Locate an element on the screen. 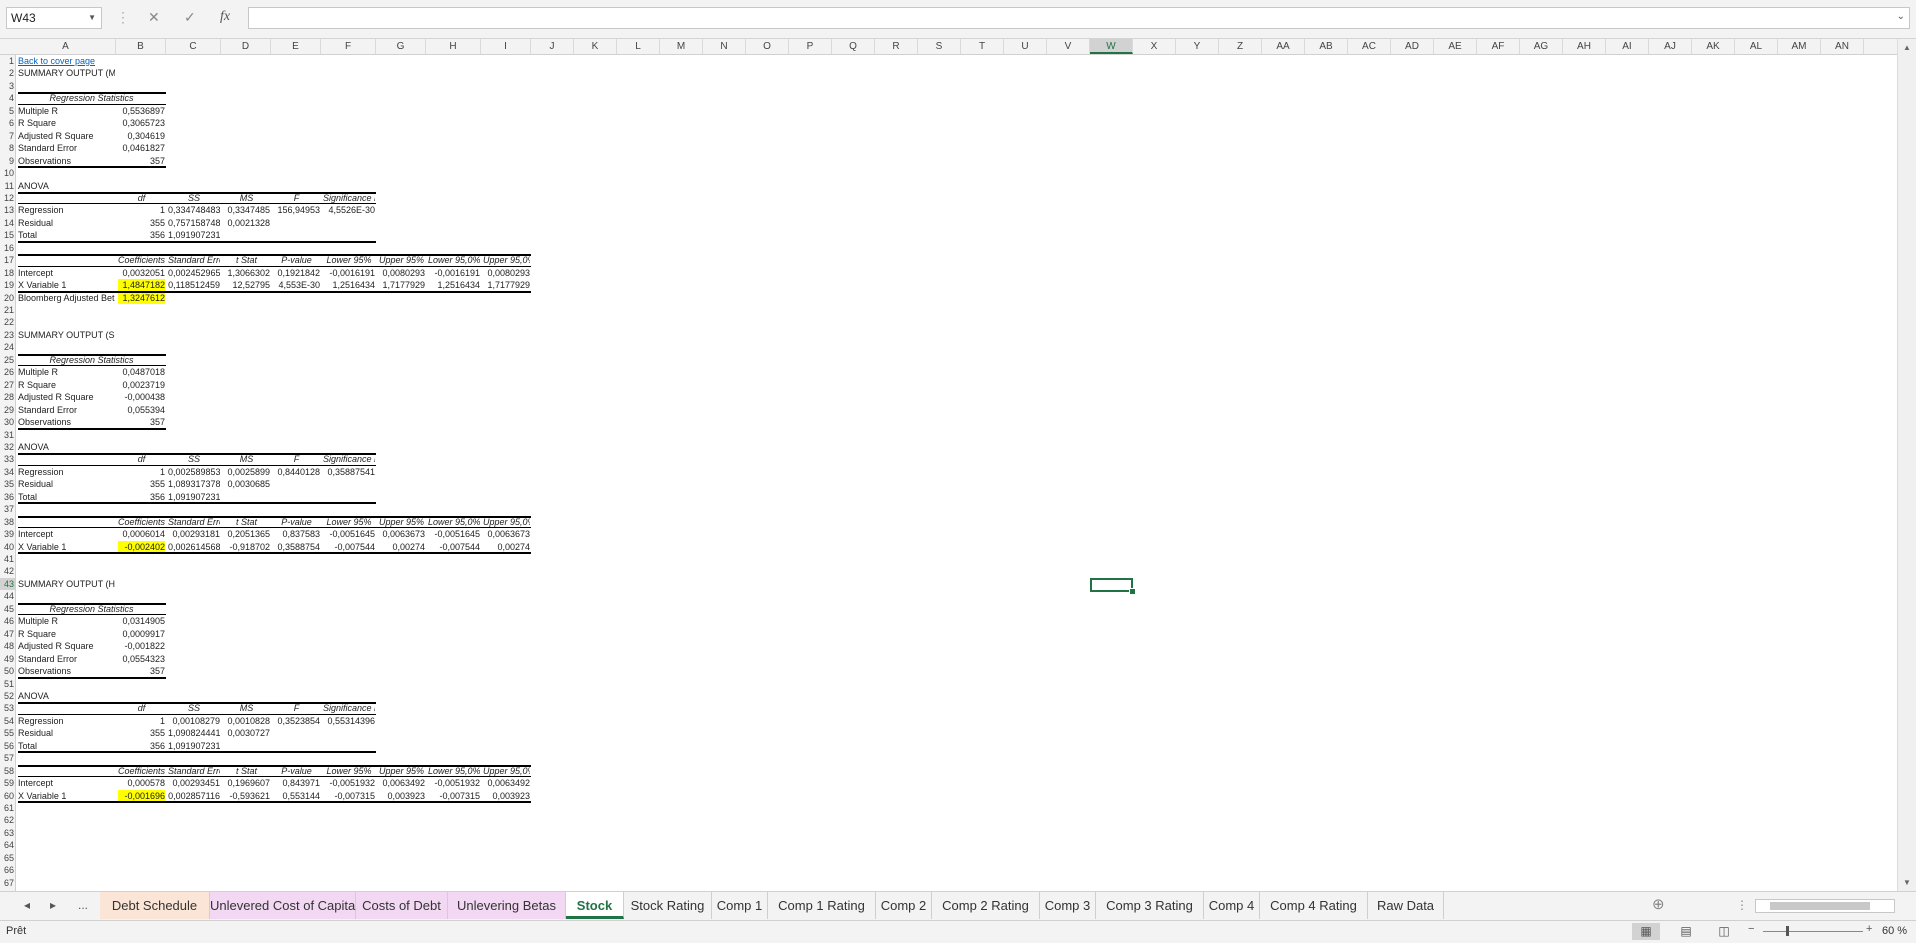 The height and width of the screenshot is (943, 1916). cell: Intercept is located at coordinates (66, 783).